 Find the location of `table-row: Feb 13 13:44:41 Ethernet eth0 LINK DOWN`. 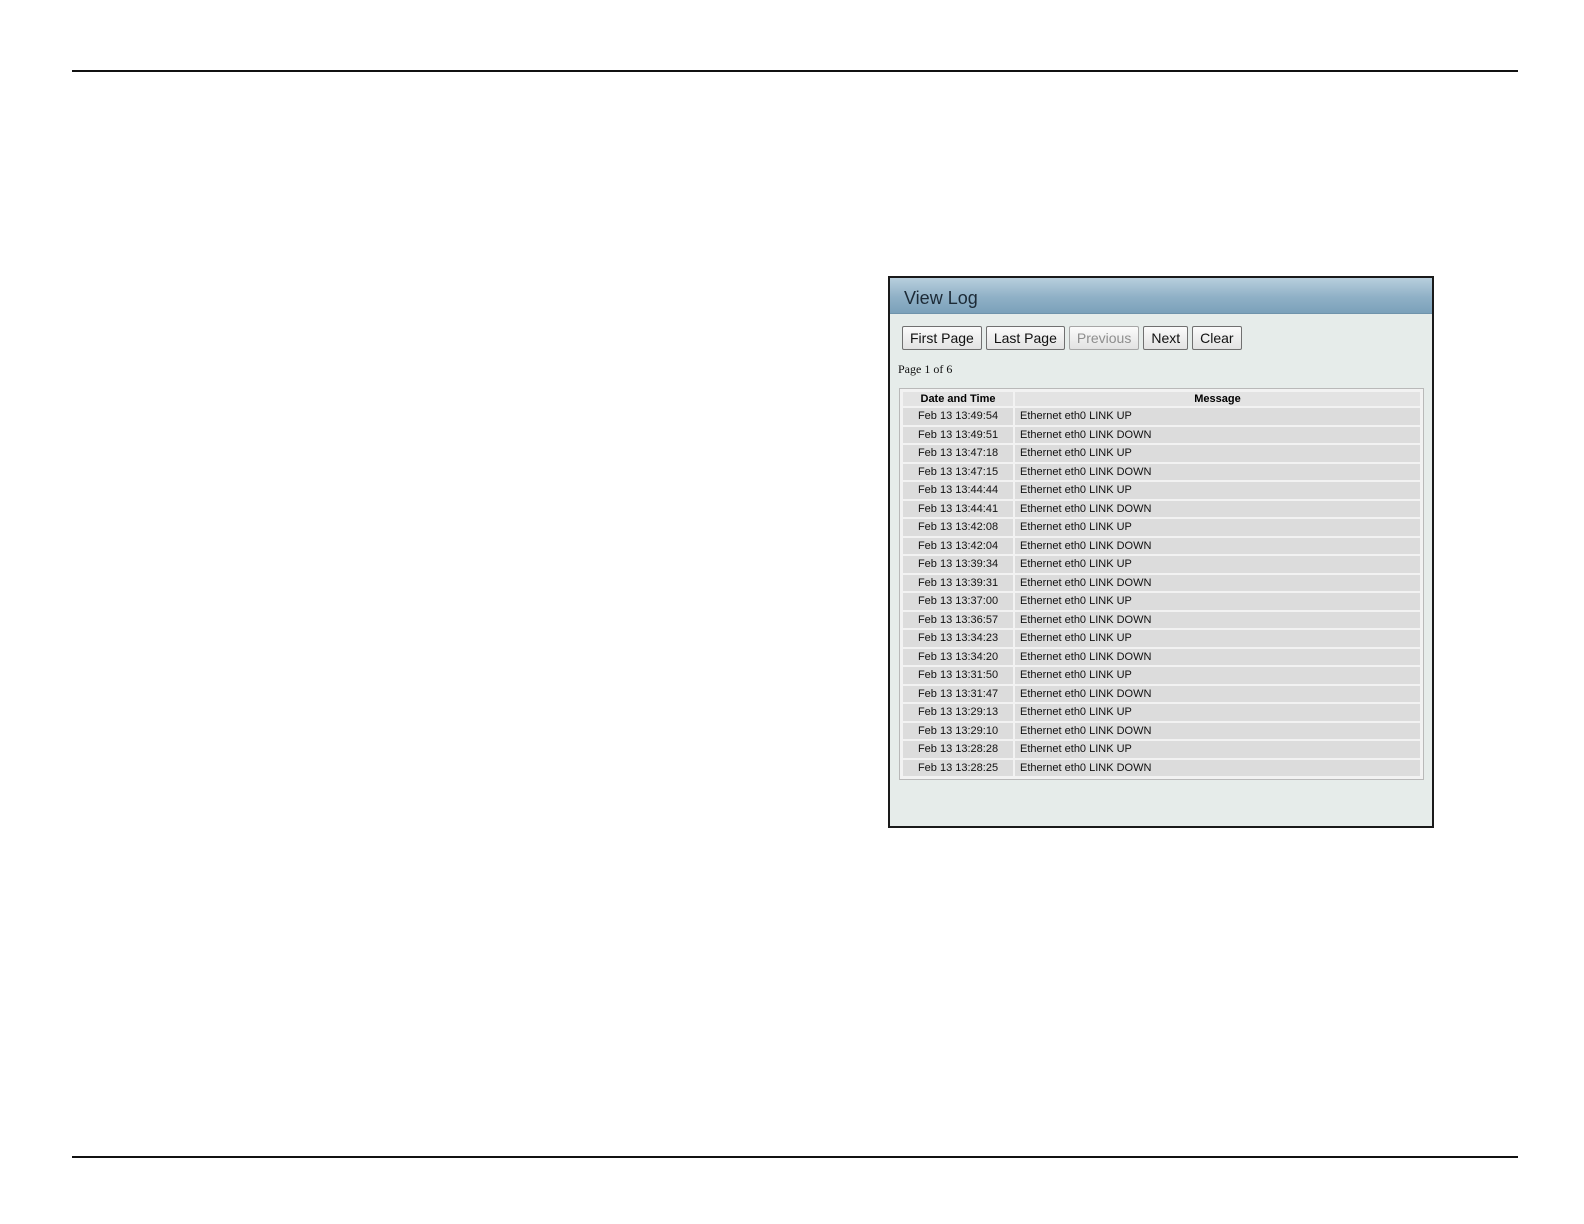

table-row: Feb 13 13:44:41 Ethernet eth0 LINK DOWN is located at coordinates (1161, 508).